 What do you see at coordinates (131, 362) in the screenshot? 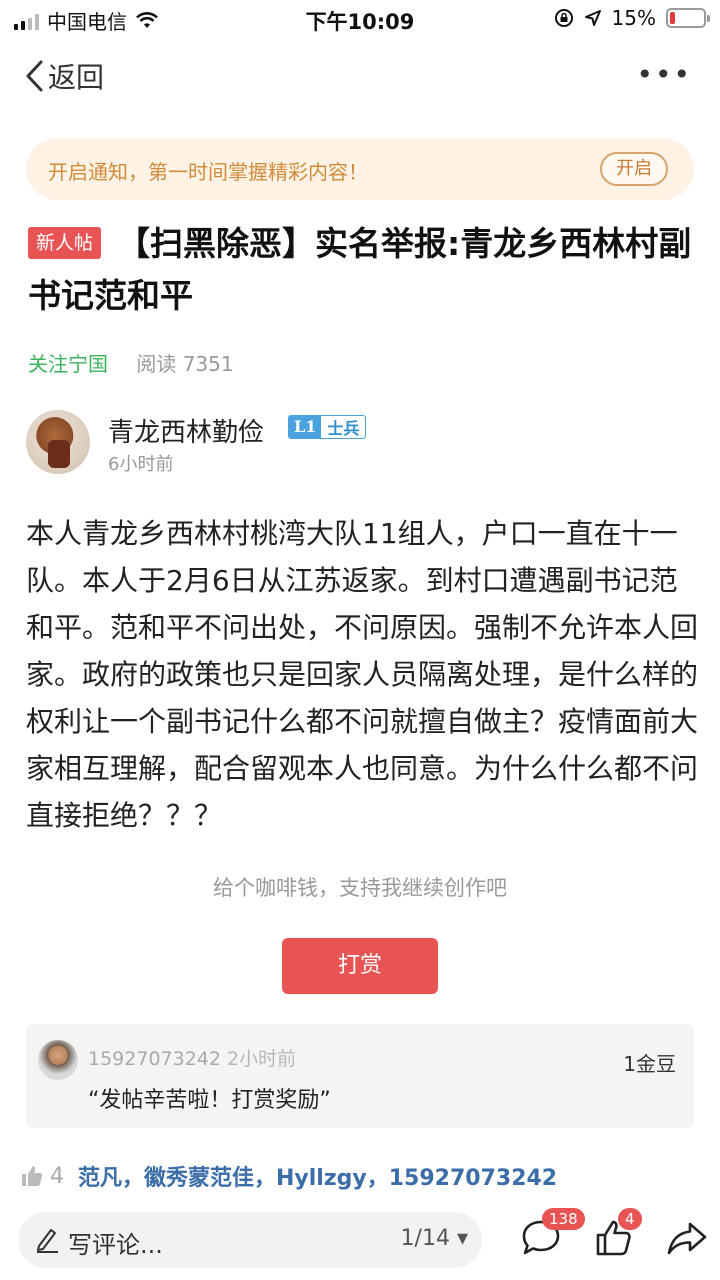
I see `post-meta: 关注宁国 阅读 7351` at bounding box center [131, 362].